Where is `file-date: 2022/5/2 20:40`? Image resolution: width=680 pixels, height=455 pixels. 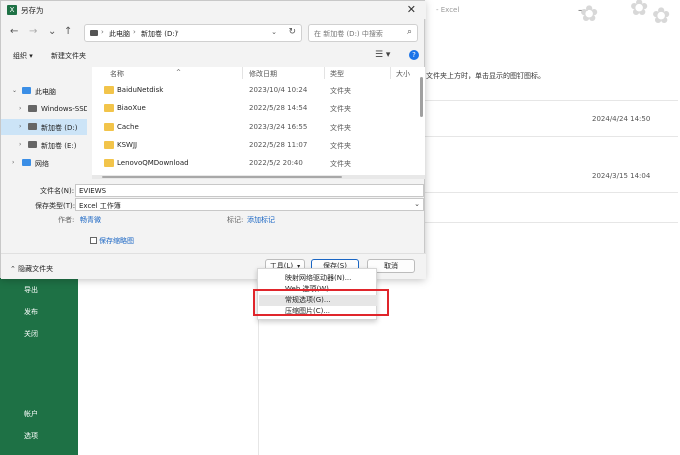 file-date: 2022/5/2 20:40 is located at coordinates (276, 163).